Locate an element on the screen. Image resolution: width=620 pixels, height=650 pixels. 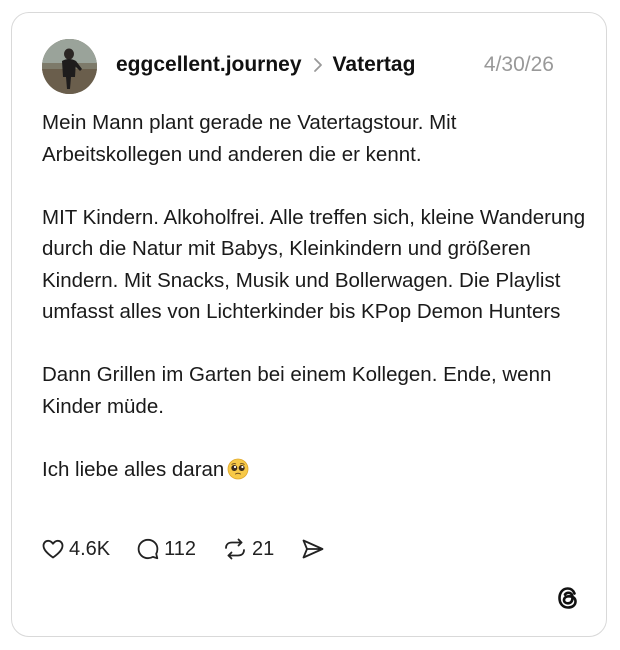
share-button is located at coordinates (313, 549).